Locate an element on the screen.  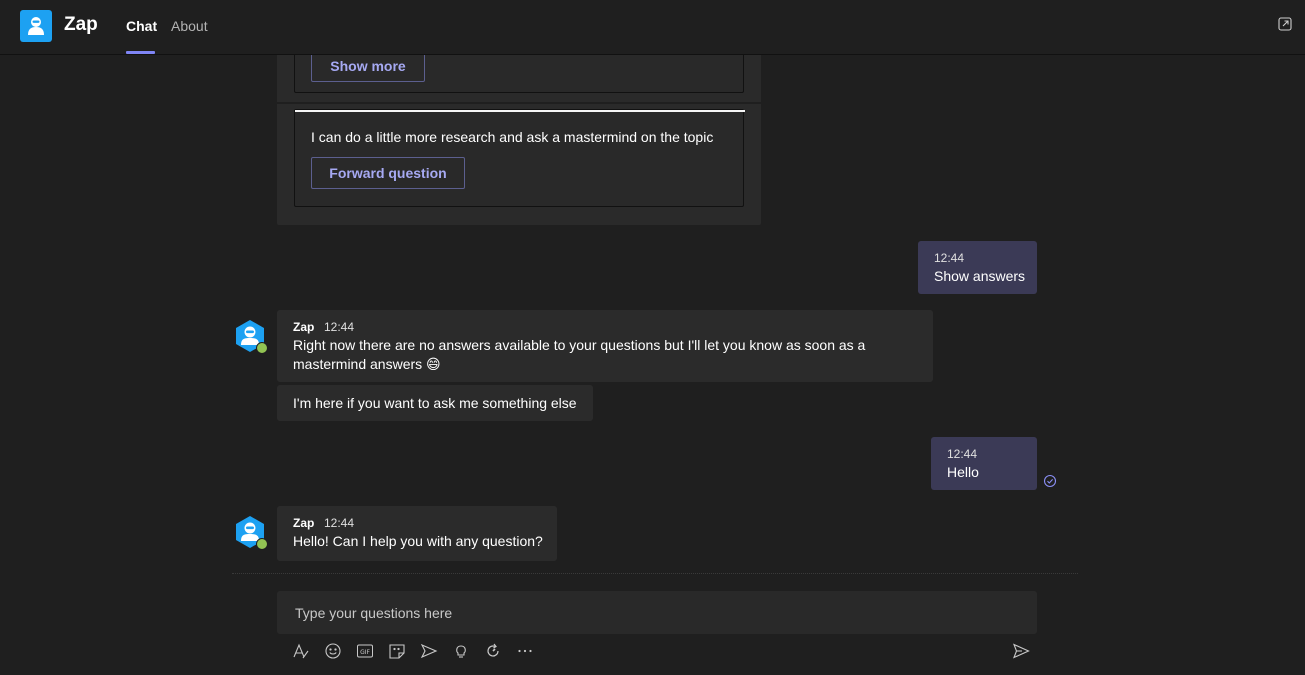
format-icon is located at coordinates (301, 651).